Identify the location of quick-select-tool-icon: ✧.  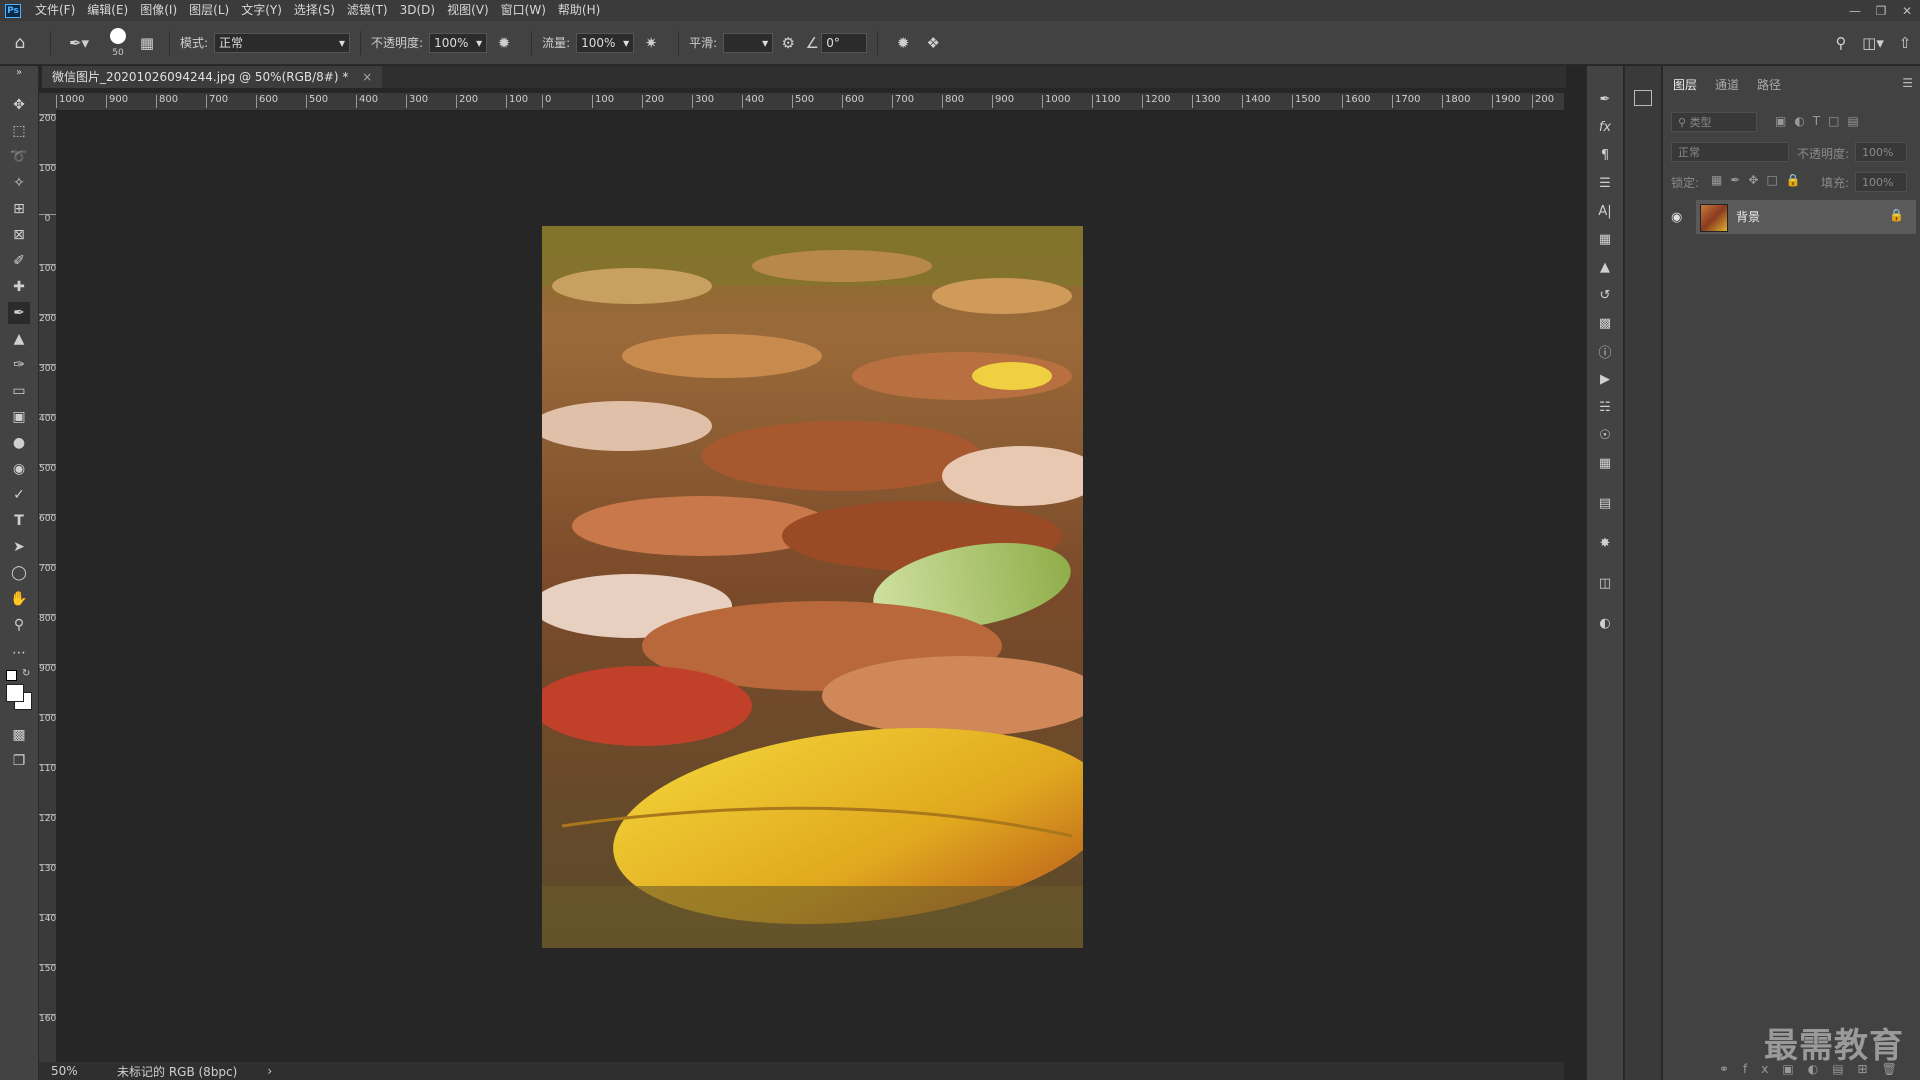
(19, 183).